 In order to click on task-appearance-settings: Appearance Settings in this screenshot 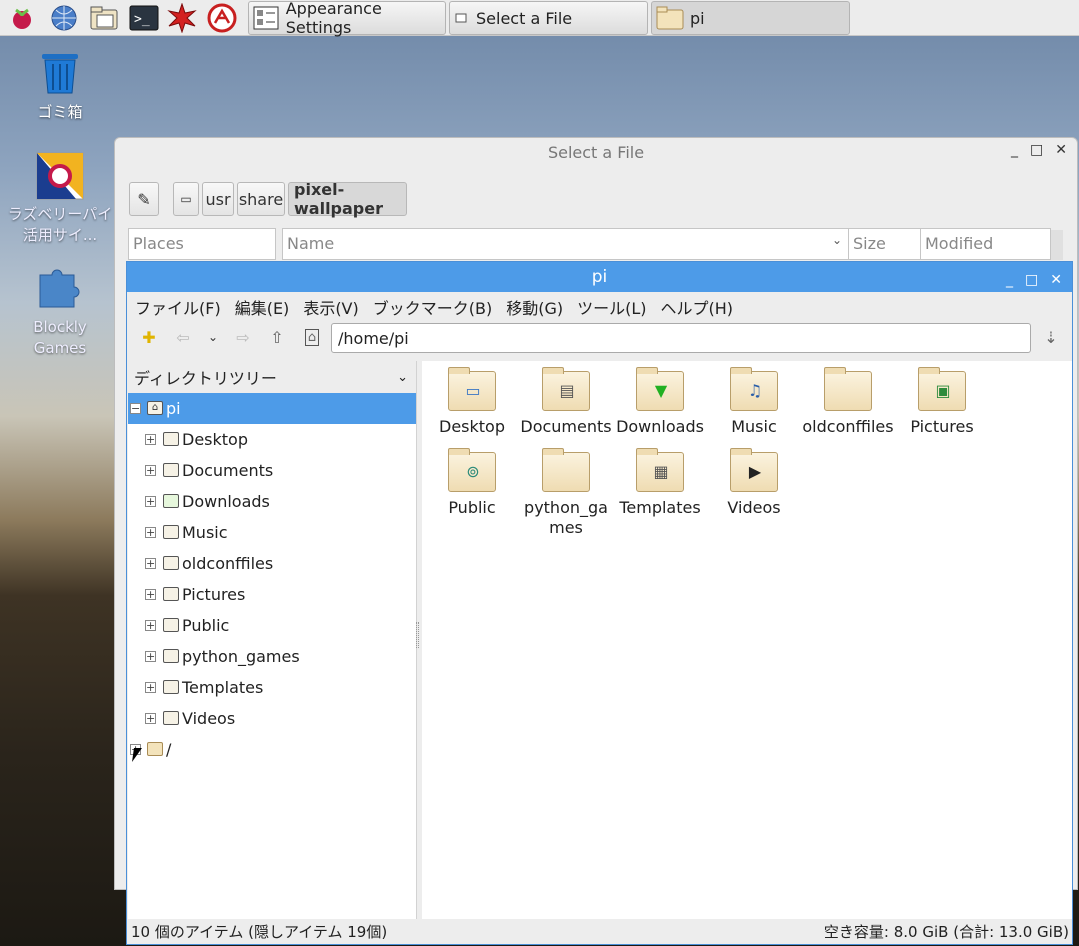, I will do `click(347, 18)`.